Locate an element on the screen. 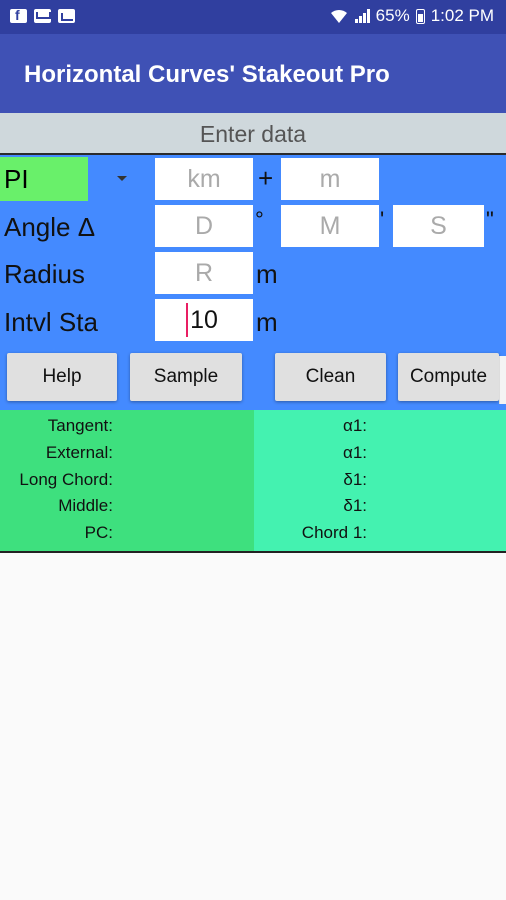 This screenshot has width=506, height=900. minutes-input: M is located at coordinates (330, 226).